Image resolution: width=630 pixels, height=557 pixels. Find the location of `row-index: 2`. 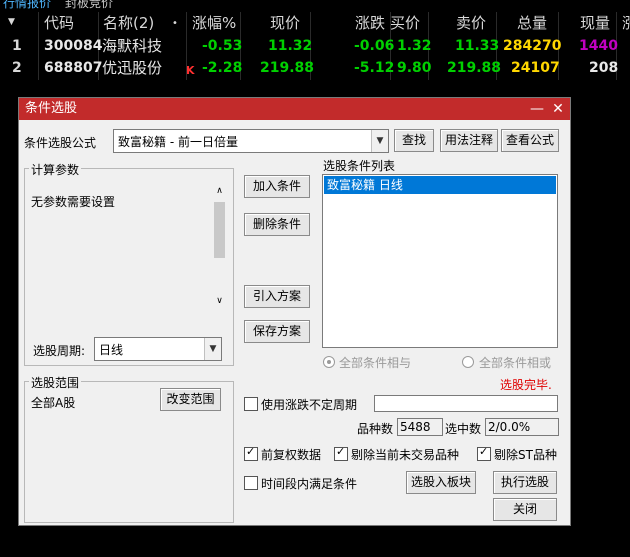

row-index: 2 is located at coordinates (17, 68).